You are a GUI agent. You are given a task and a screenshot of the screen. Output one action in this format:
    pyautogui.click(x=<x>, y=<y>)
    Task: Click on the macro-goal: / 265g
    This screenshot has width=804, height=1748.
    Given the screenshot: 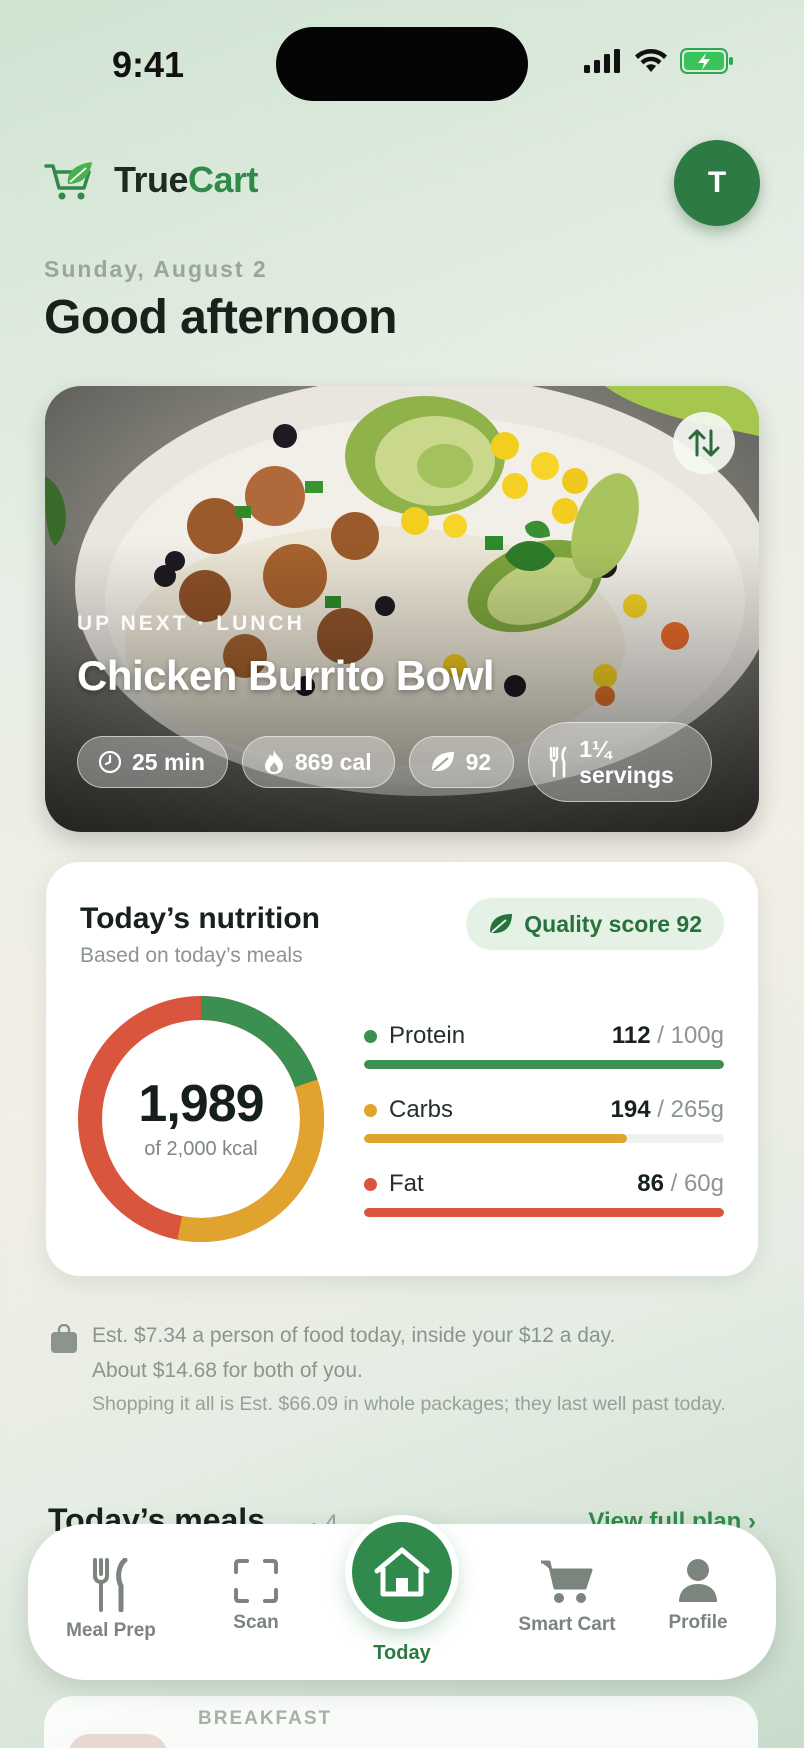 What is the action you would take?
    pyautogui.click(x=687, y=1109)
    